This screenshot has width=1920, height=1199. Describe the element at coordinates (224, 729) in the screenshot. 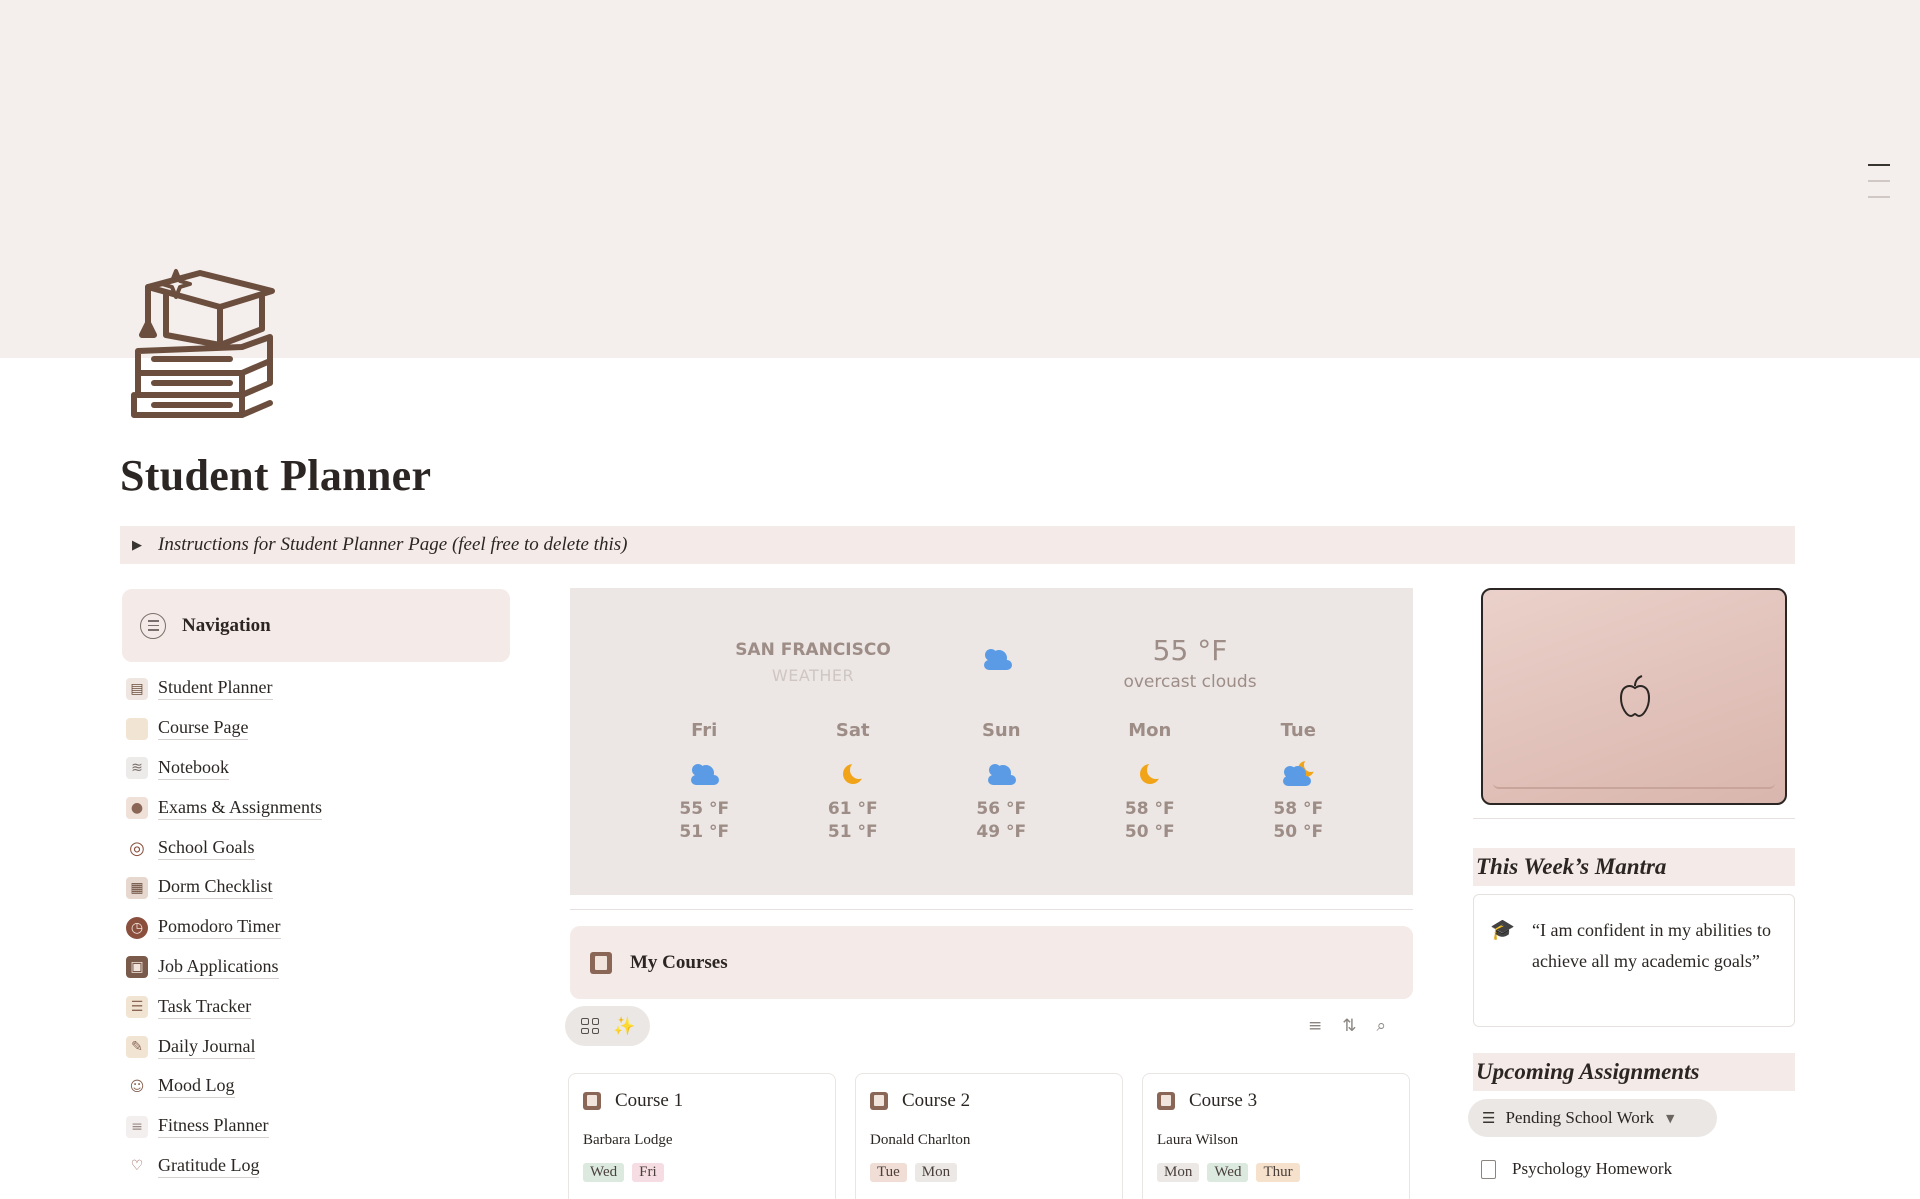

I see `nav-item-course-page: Course Page` at that location.